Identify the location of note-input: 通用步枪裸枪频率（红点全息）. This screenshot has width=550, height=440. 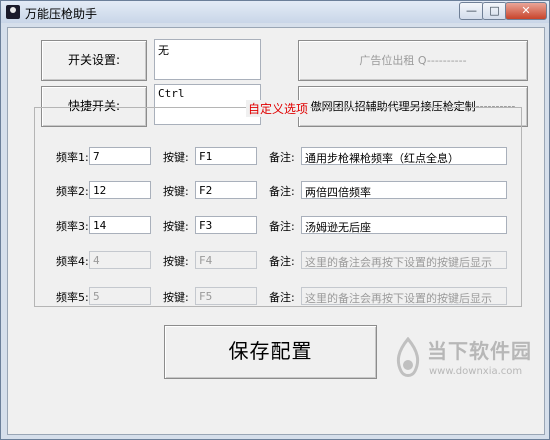
(404, 156).